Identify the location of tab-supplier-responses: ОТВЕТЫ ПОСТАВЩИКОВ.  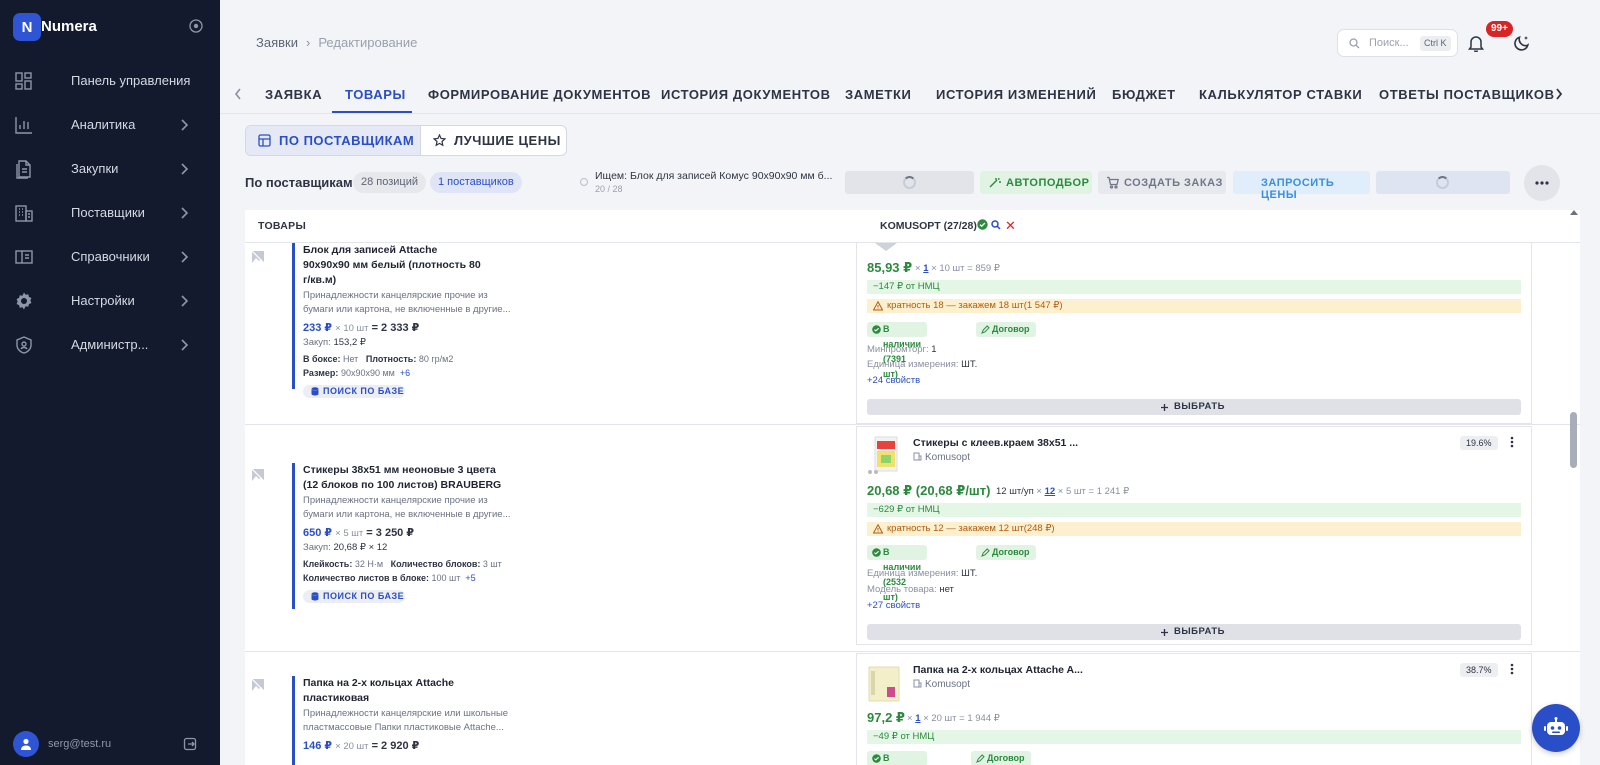
(1467, 94).